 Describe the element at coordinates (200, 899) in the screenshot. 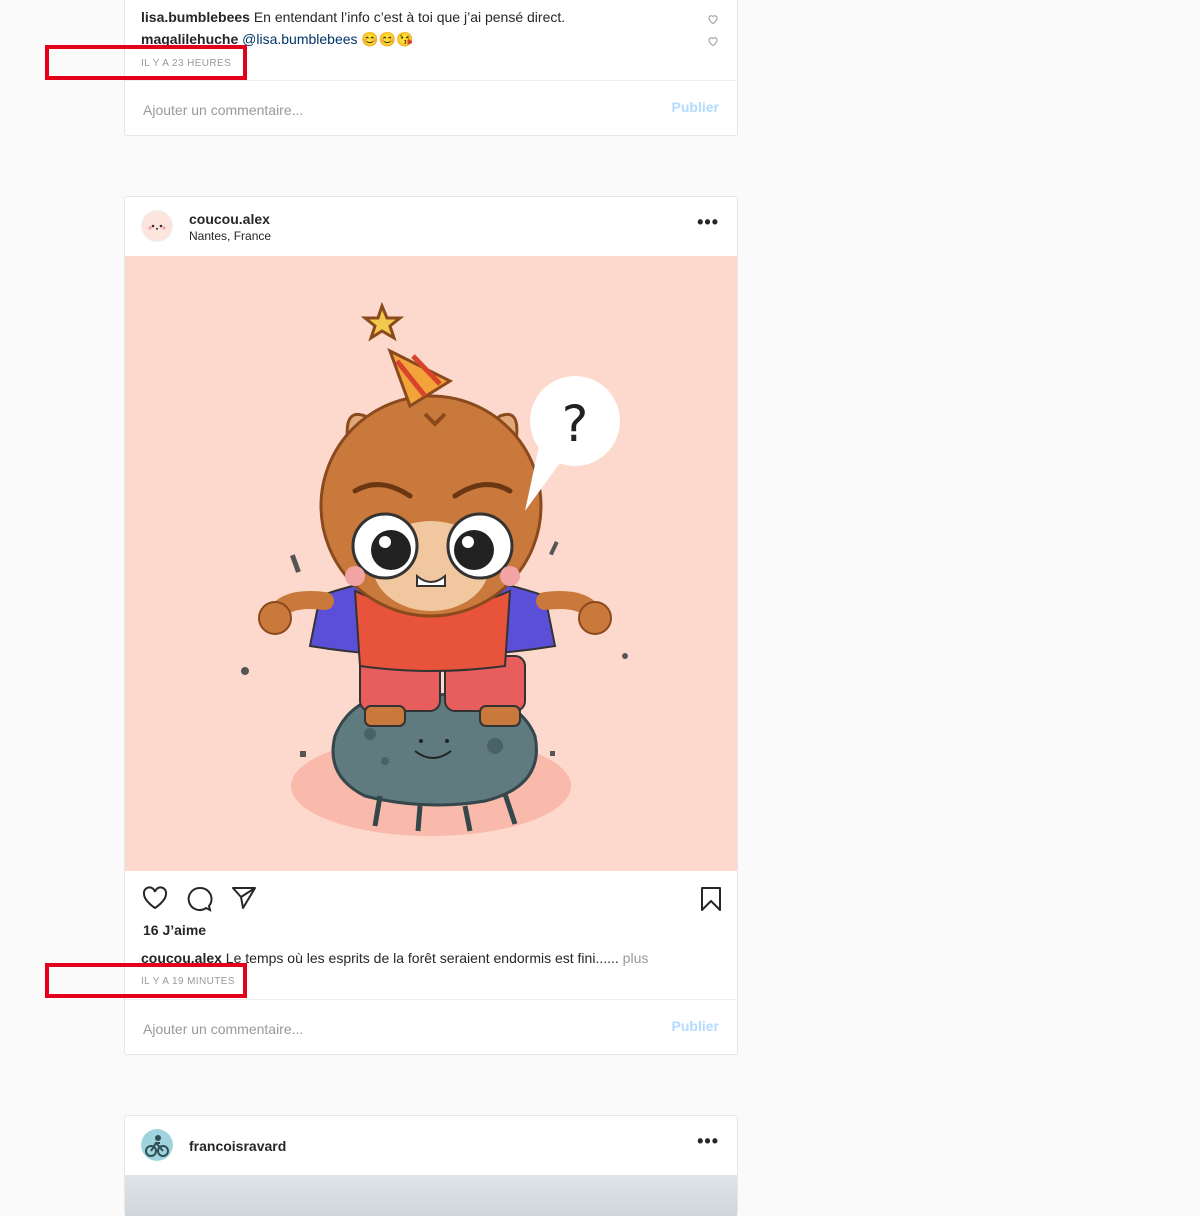

I see `comment-icon` at that location.